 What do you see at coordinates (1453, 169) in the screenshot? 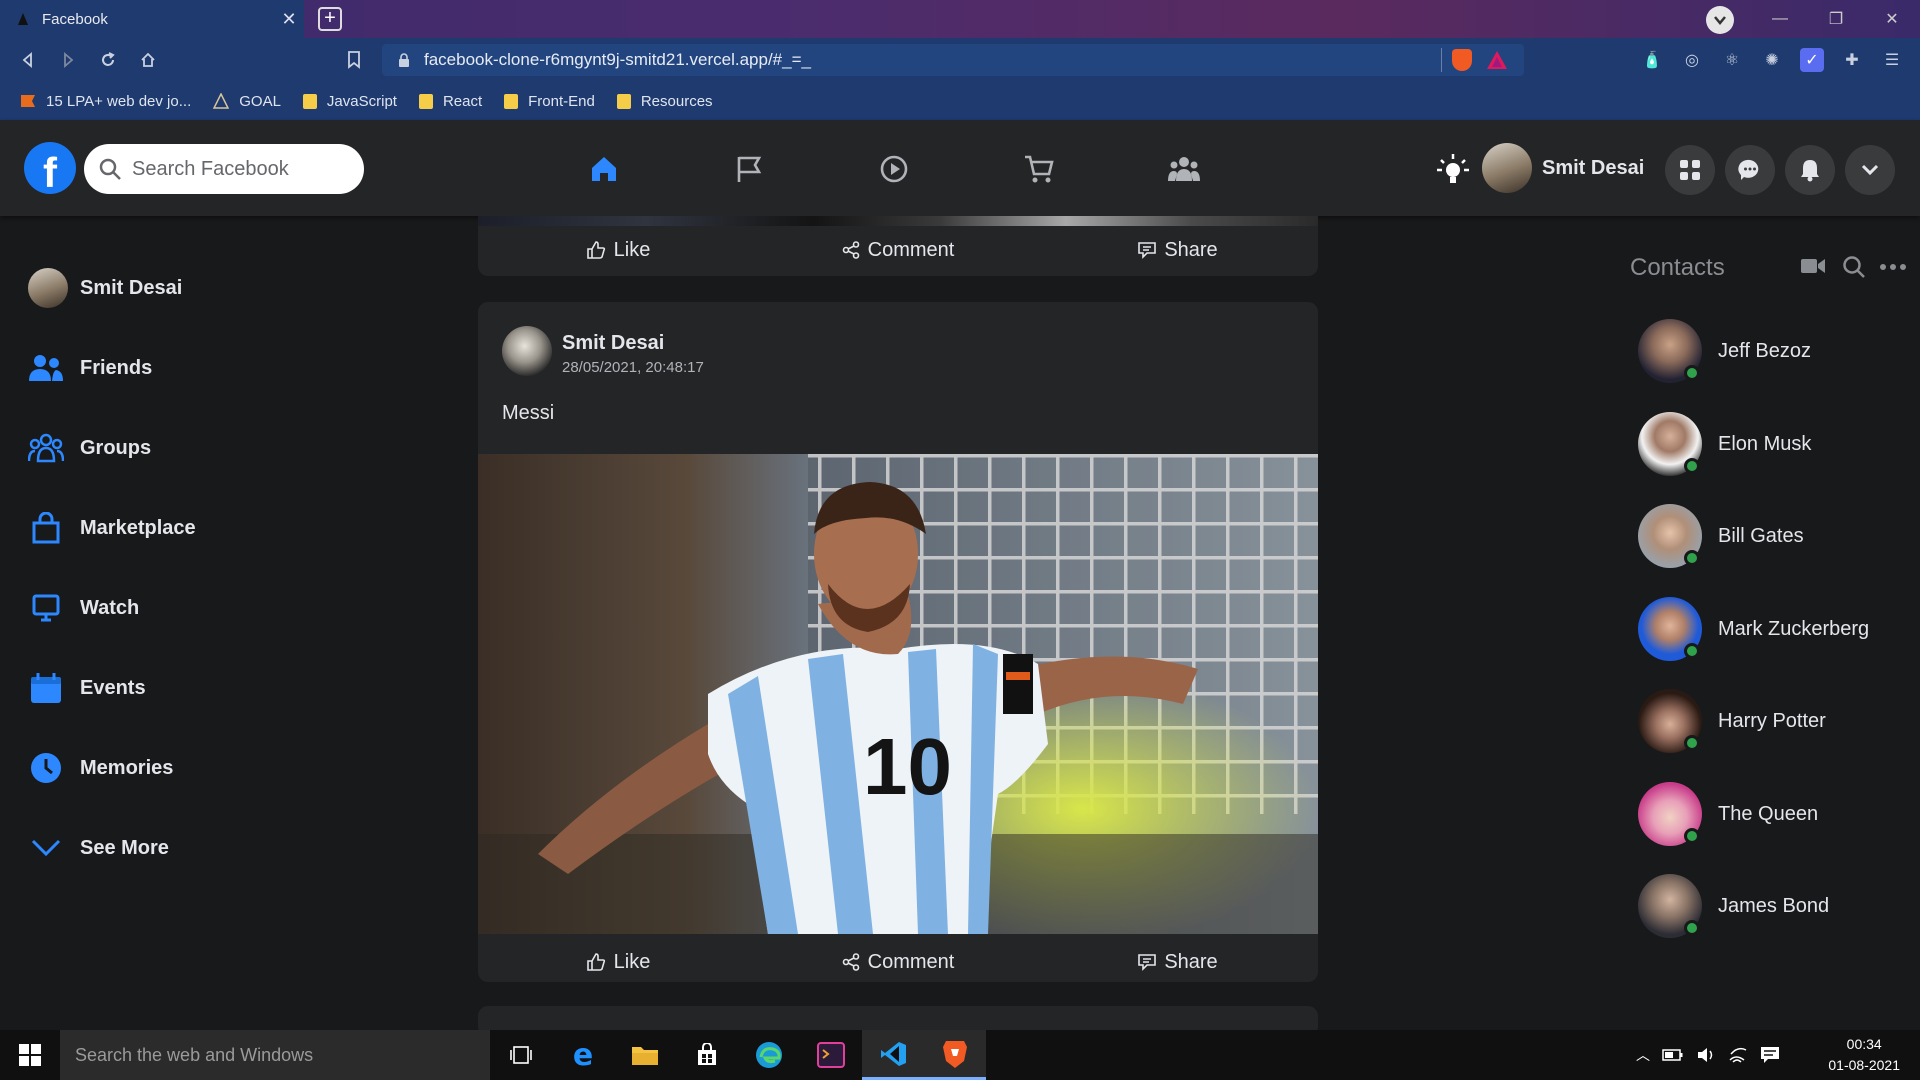
I see `theme-toggle-icon` at bounding box center [1453, 169].